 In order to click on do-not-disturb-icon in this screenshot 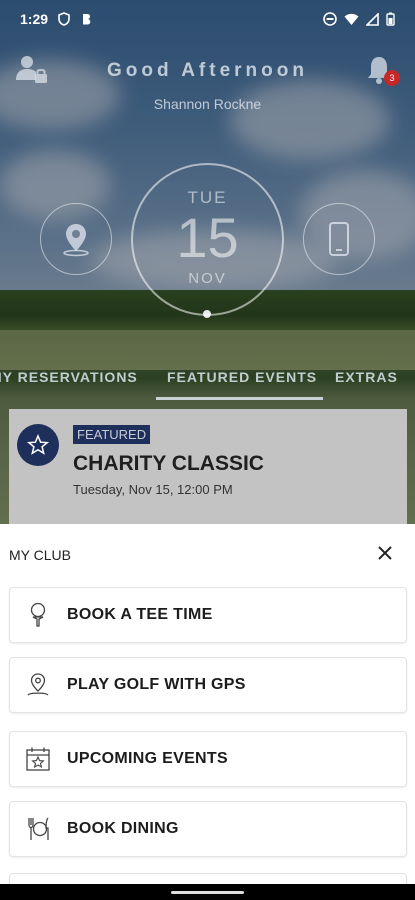, I will do `click(330, 19)`.